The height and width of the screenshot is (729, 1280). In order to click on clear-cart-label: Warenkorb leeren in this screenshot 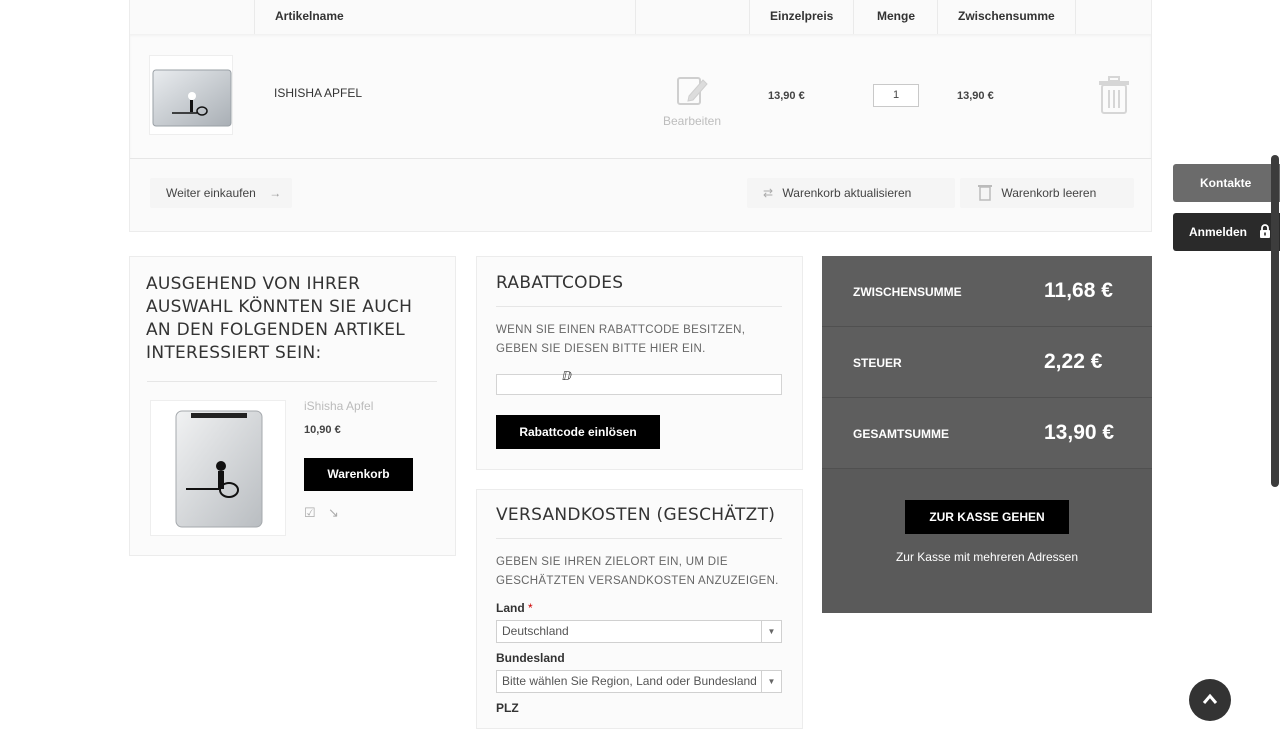, I will do `click(1049, 193)`.